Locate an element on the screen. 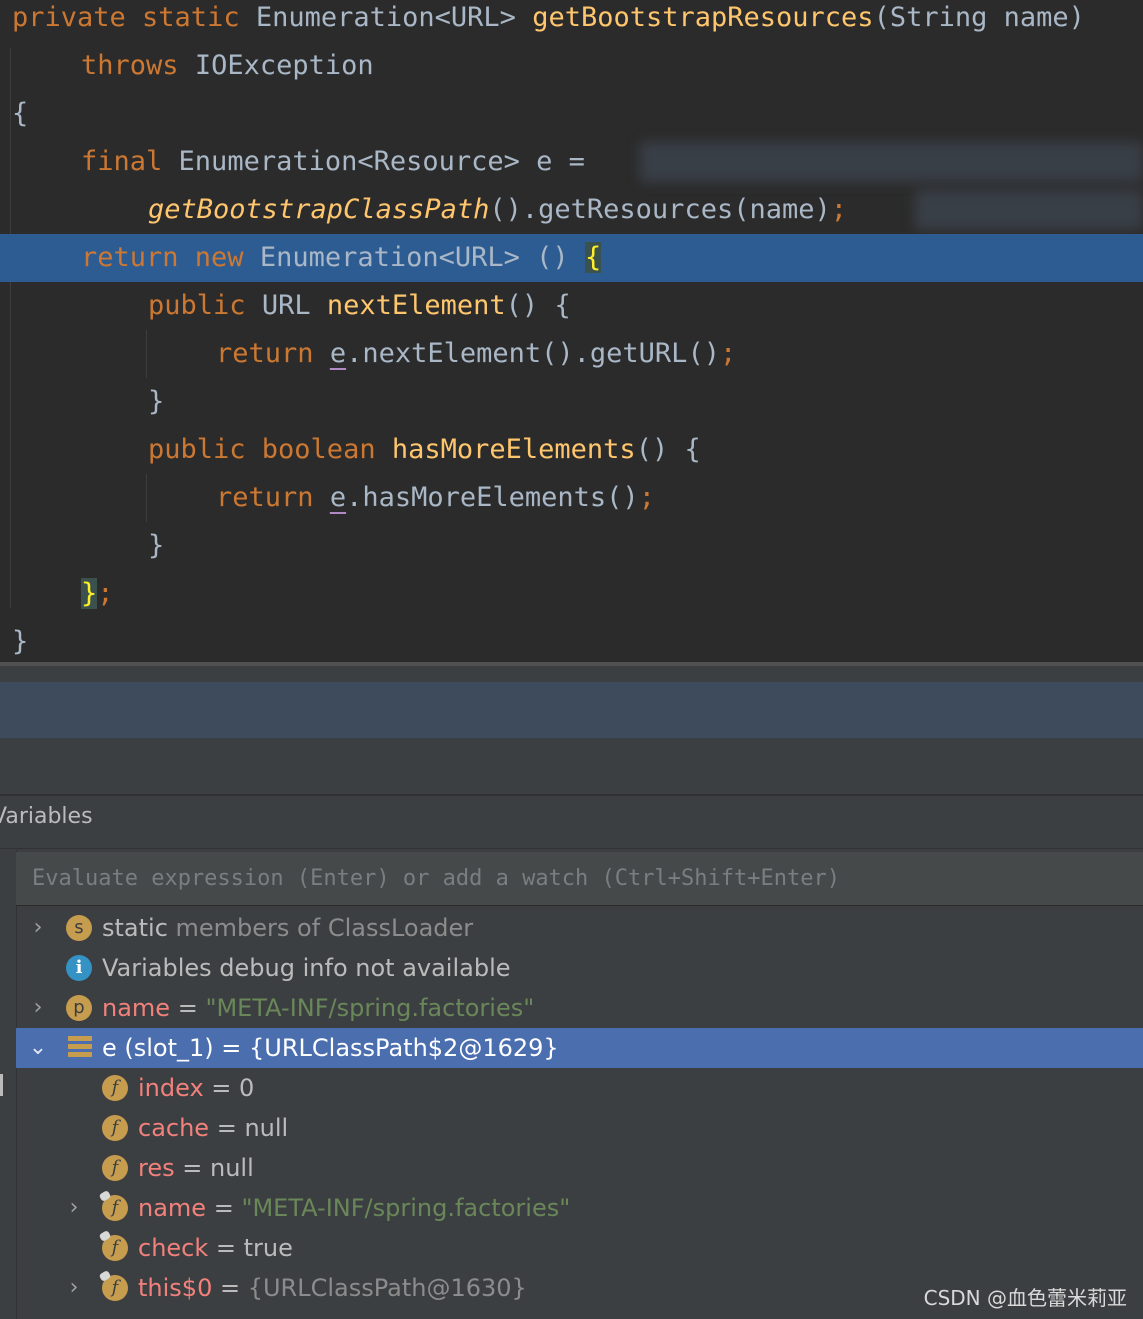 Image resolution: width=1143 pixels, height=1319 pixels. tree-row-info: i Variables debug info not available is located at coordinates (579, 968).